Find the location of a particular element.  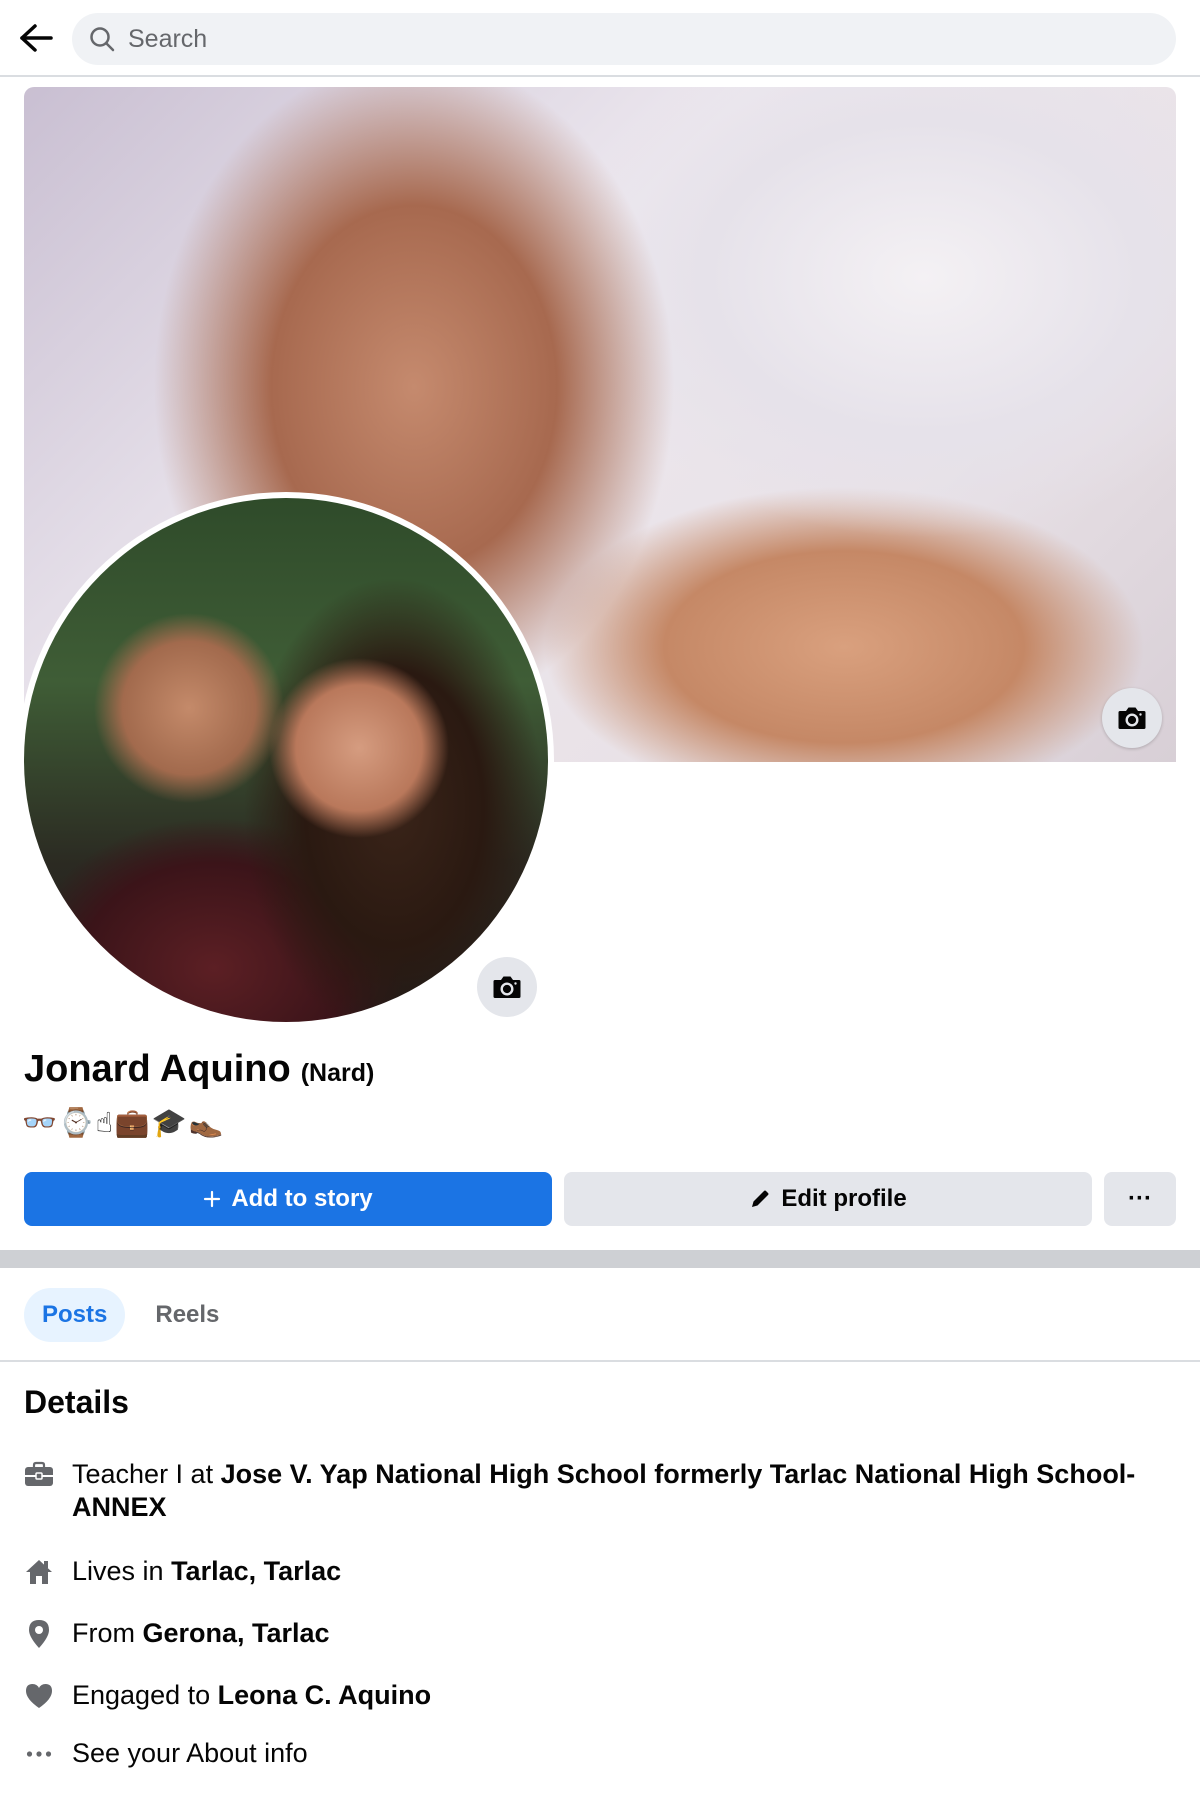

location-pin-icon is located at coordinates (39, 1633).